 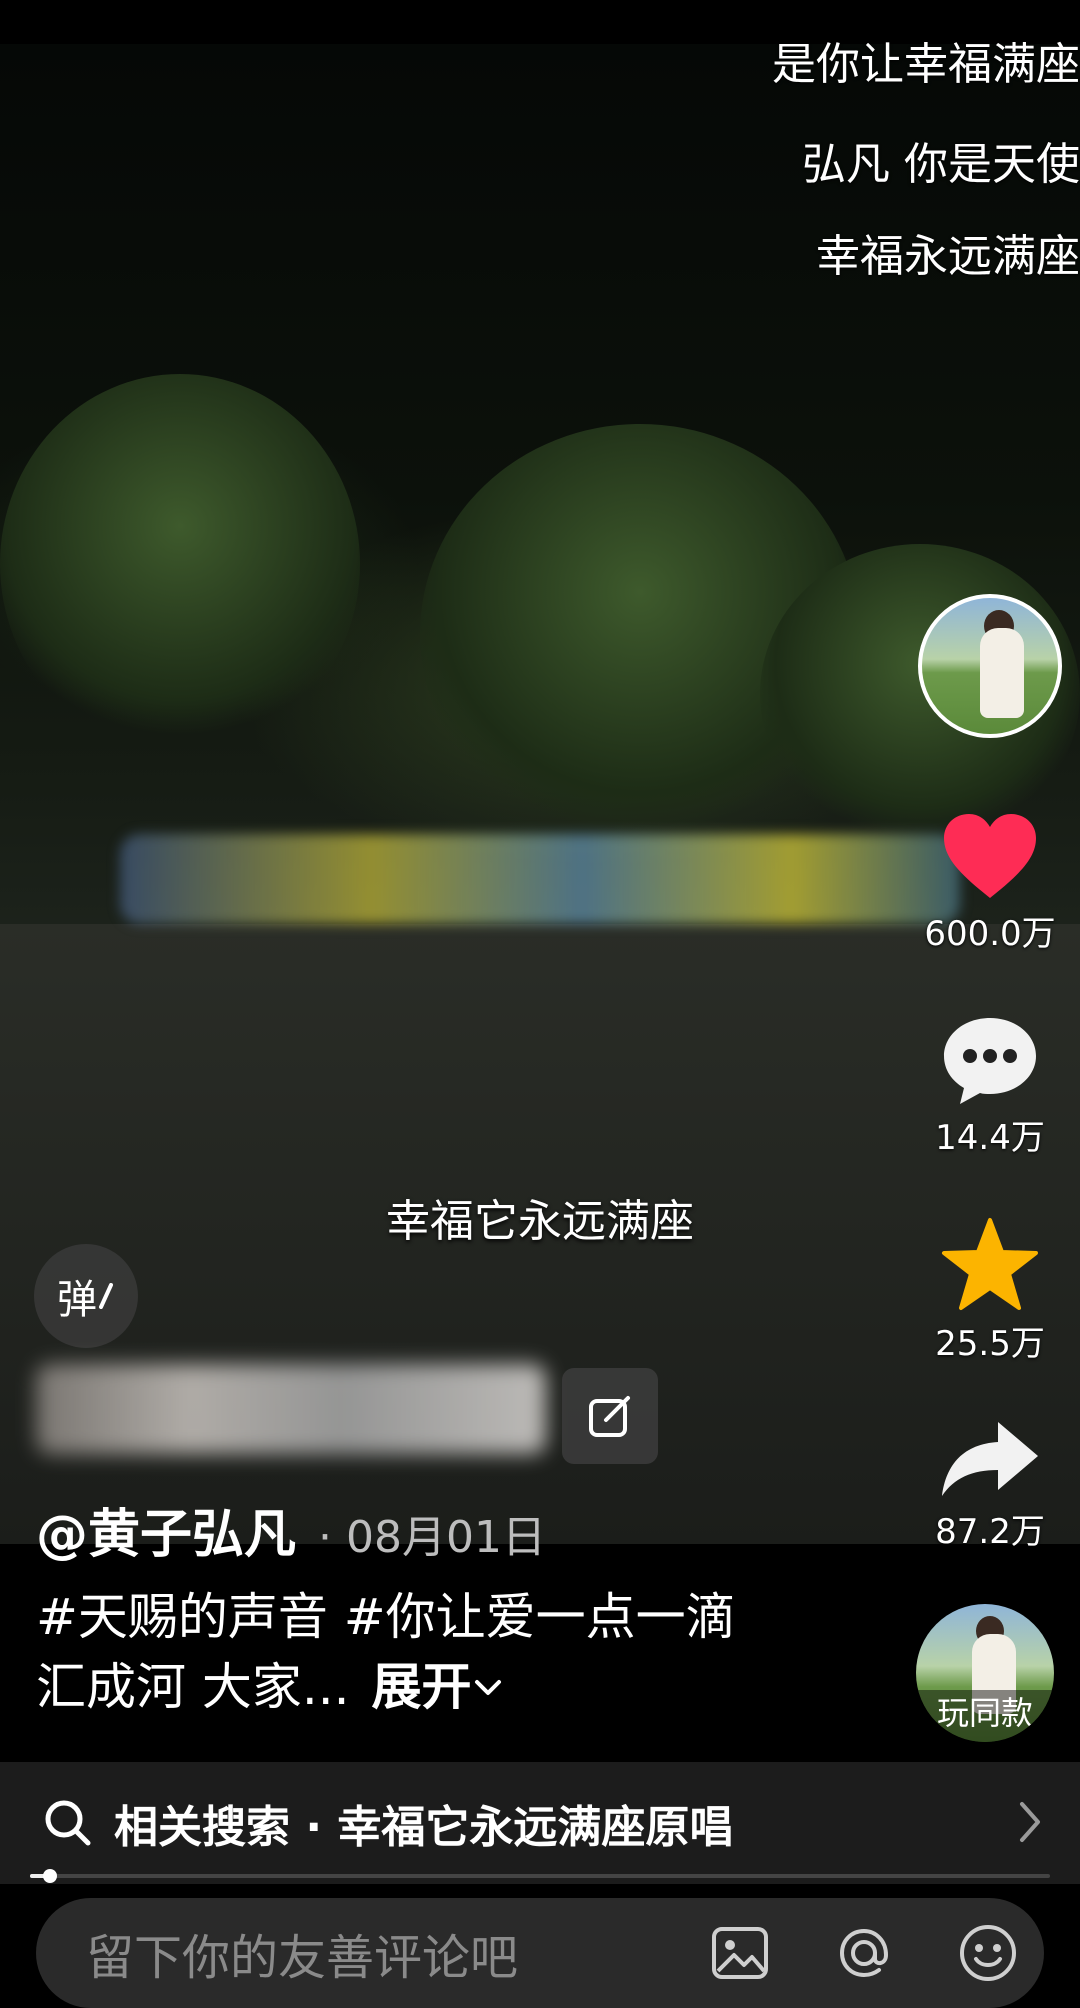 I want to click on heart-icon, so click(x=990, y=856).